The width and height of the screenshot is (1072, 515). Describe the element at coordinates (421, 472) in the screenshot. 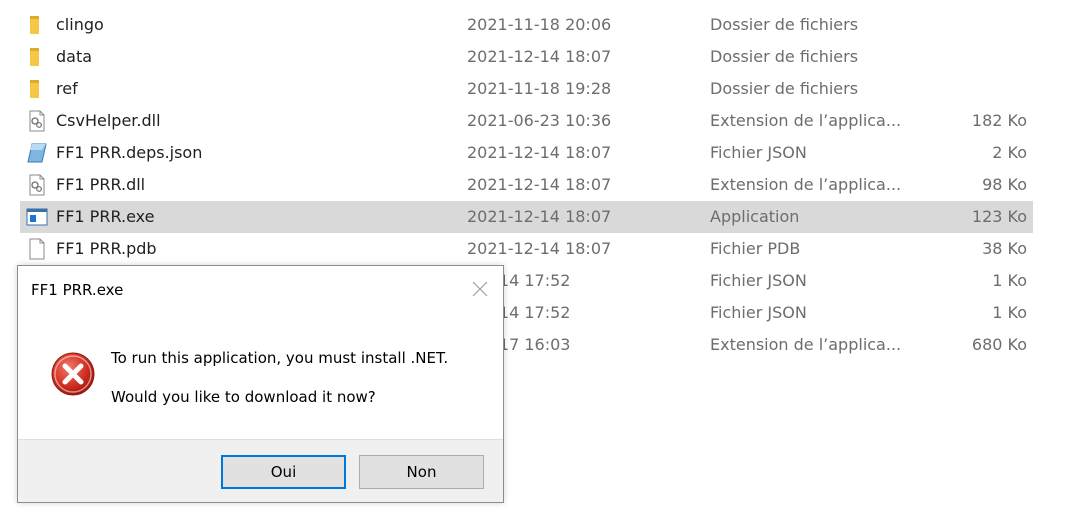

I see `no-button: Non` at that location.